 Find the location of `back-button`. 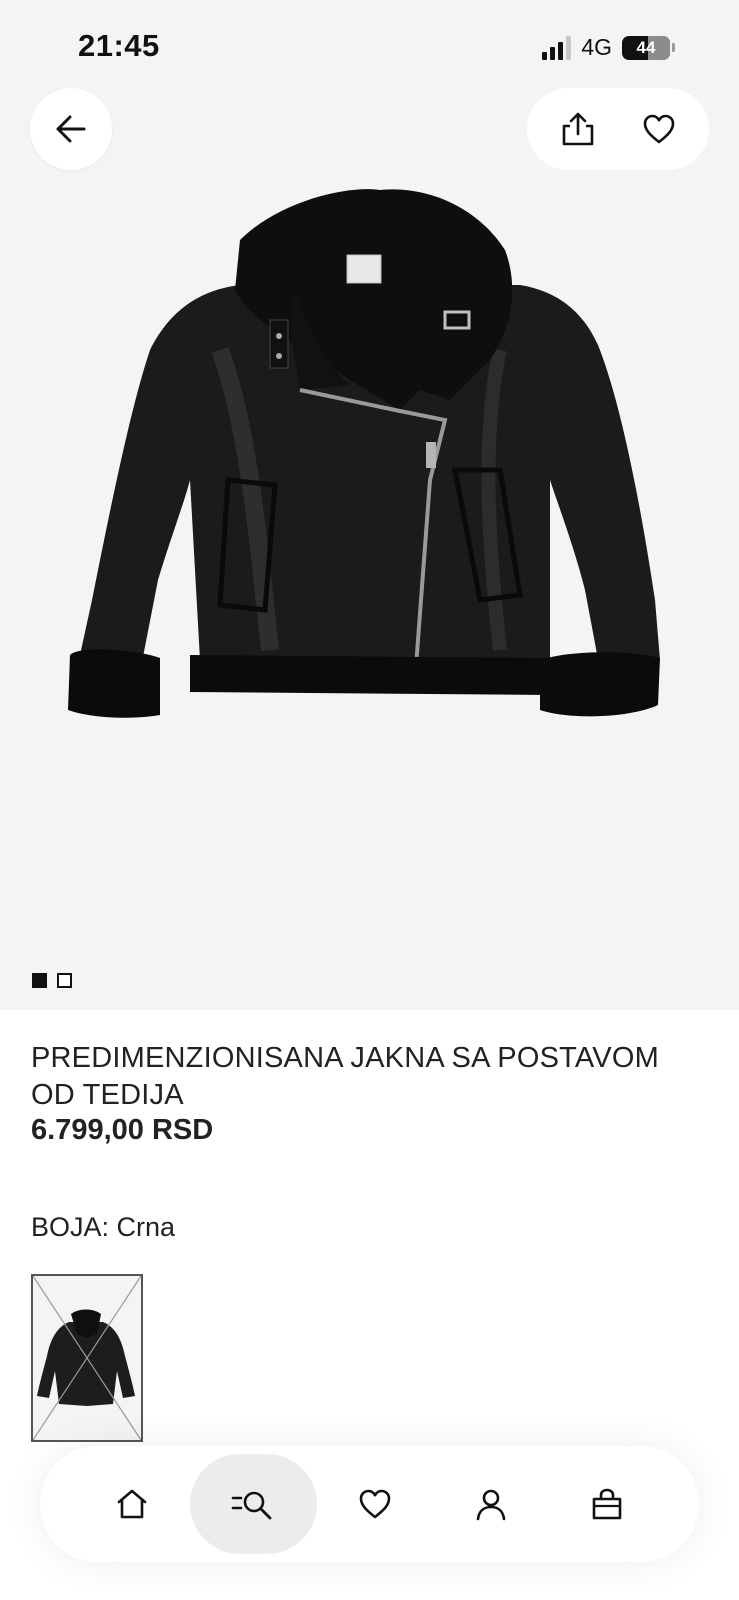

back-button is located at coordinates (71, 129).